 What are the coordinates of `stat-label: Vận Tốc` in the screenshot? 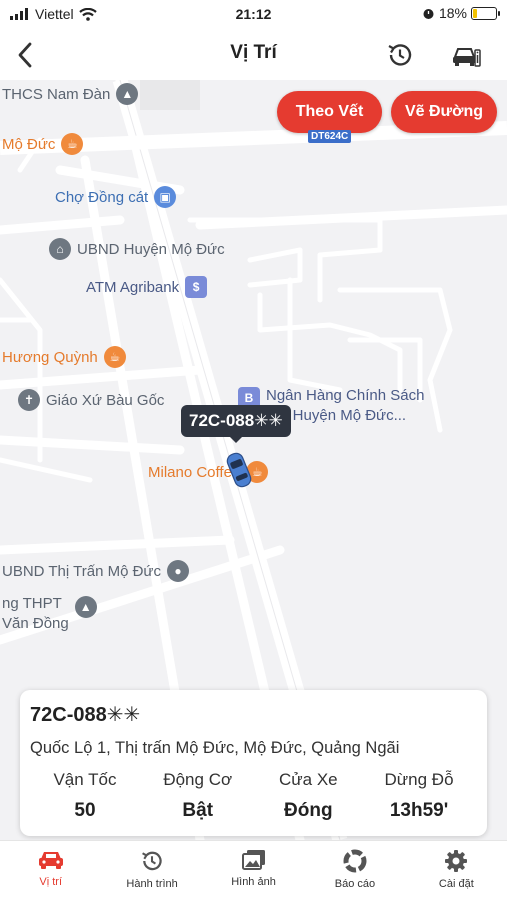 It's located at (85, 779).